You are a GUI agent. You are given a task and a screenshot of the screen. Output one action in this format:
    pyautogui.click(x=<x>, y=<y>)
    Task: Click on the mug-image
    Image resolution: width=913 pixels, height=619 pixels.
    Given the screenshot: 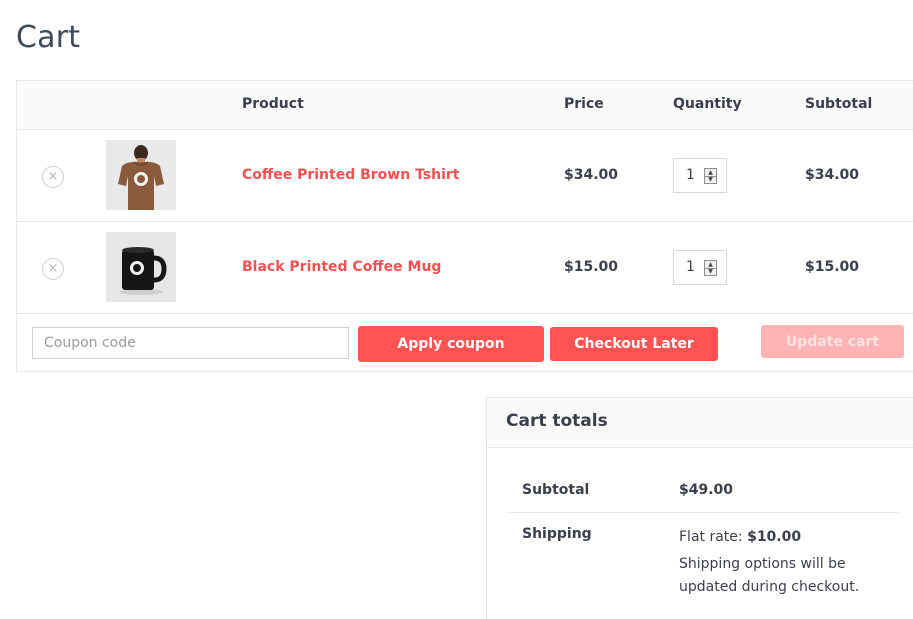 What is the action you would take?
    pyautogui.click(x=141, y=267)
    